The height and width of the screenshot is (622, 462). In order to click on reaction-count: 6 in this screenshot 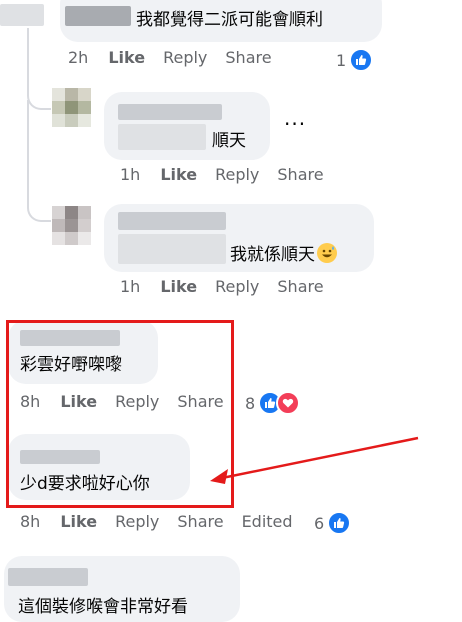, I will do `click(319, 523)`.